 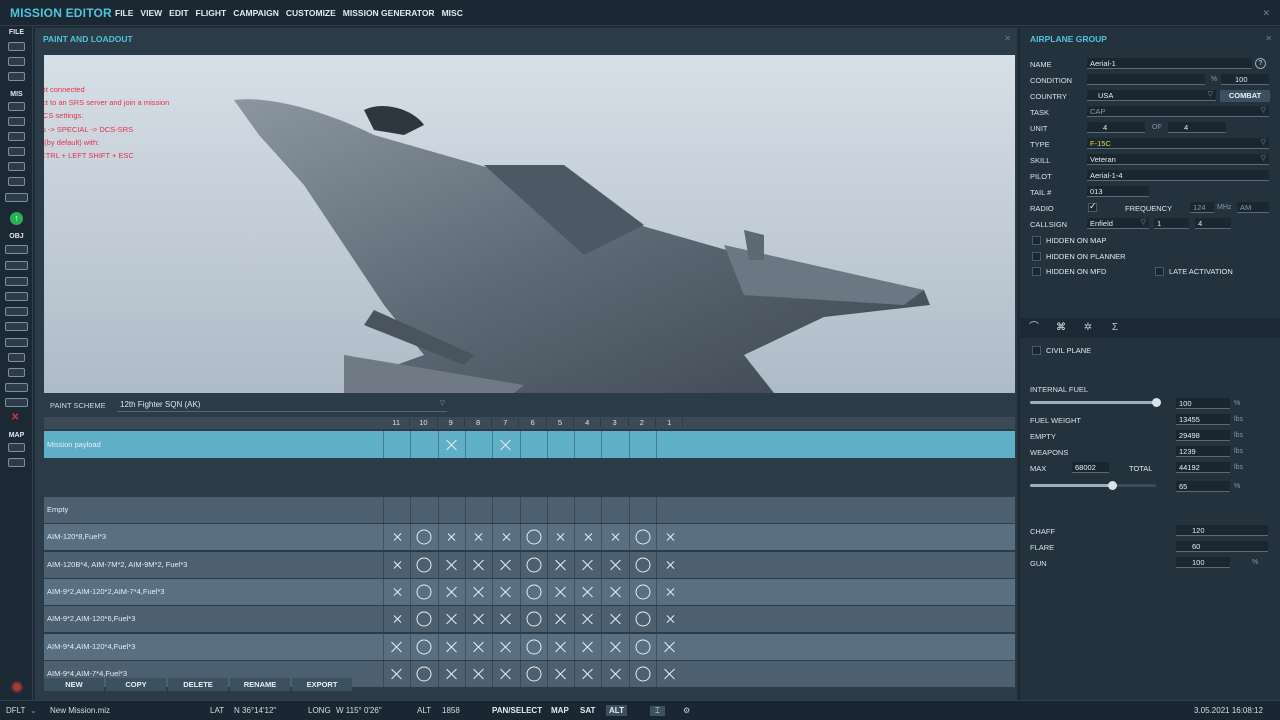 What do you see at coordinates (1178, 159) in the screenshot?
I see `skill-select: Veteran ▽` at bounding box center [1178, 159].